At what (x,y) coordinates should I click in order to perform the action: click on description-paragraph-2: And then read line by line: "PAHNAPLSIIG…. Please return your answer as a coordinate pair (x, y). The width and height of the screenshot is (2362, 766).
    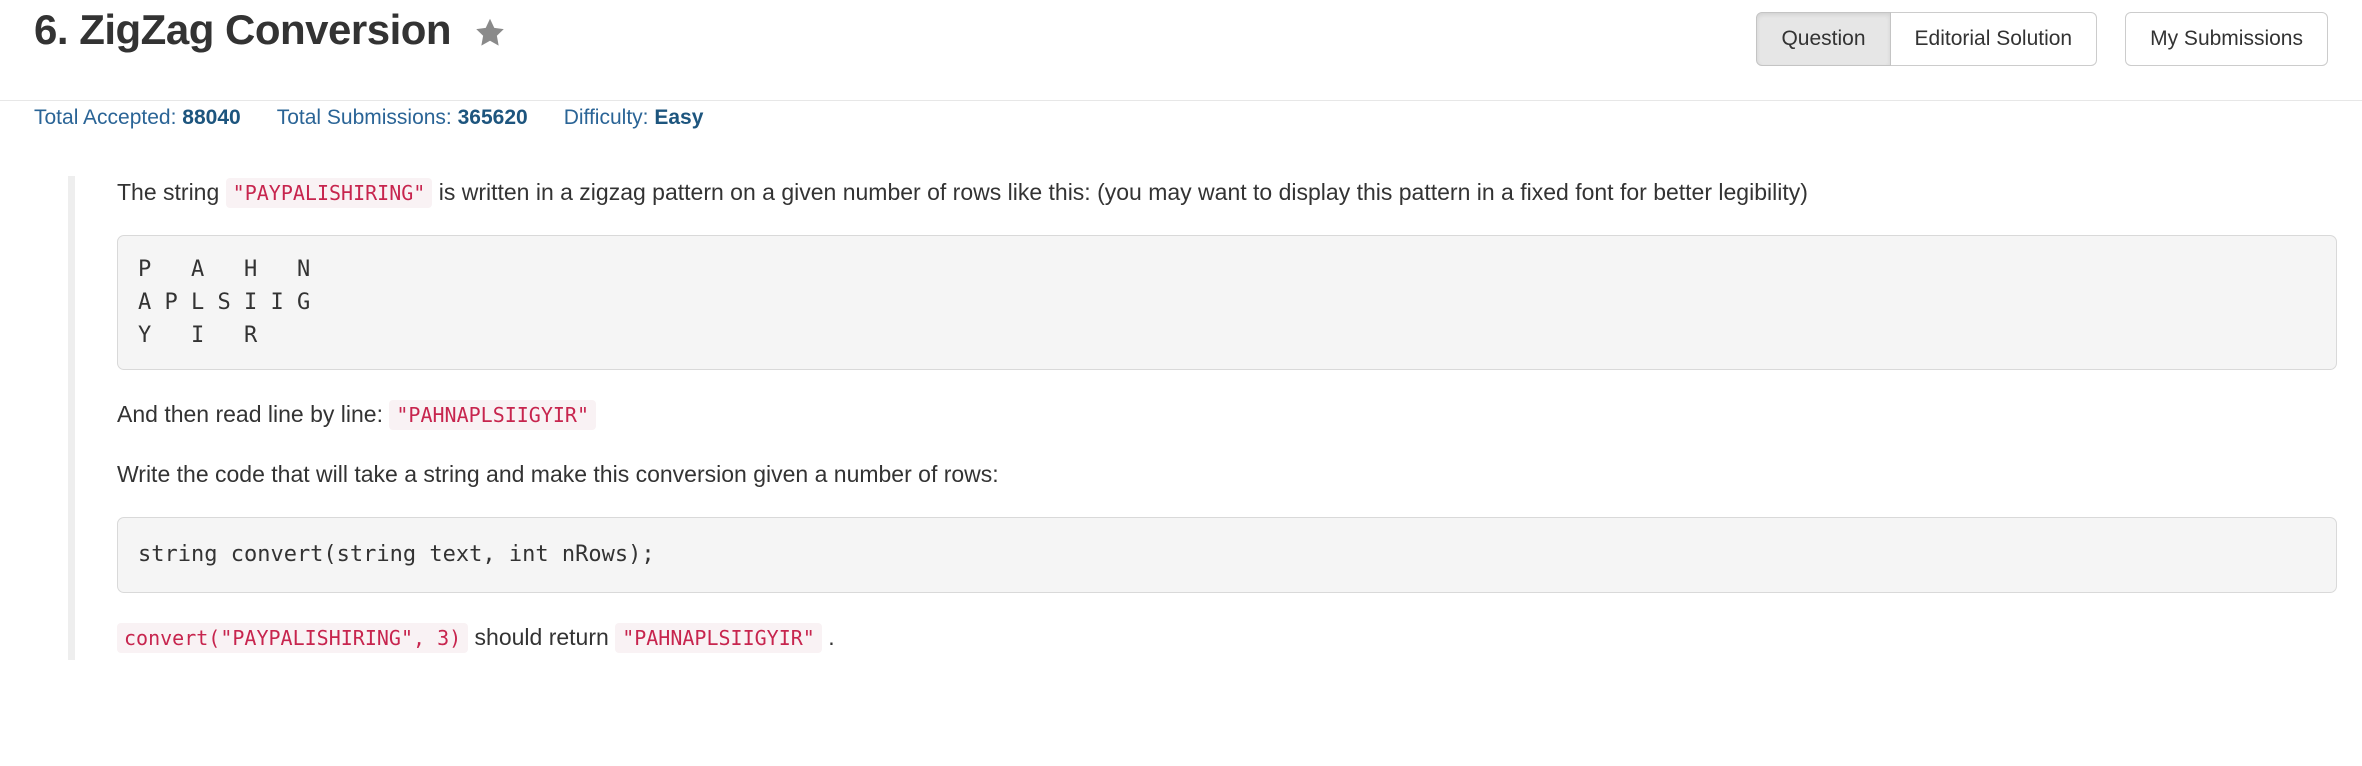
    Looking at the image, I should click on (1227, 414).